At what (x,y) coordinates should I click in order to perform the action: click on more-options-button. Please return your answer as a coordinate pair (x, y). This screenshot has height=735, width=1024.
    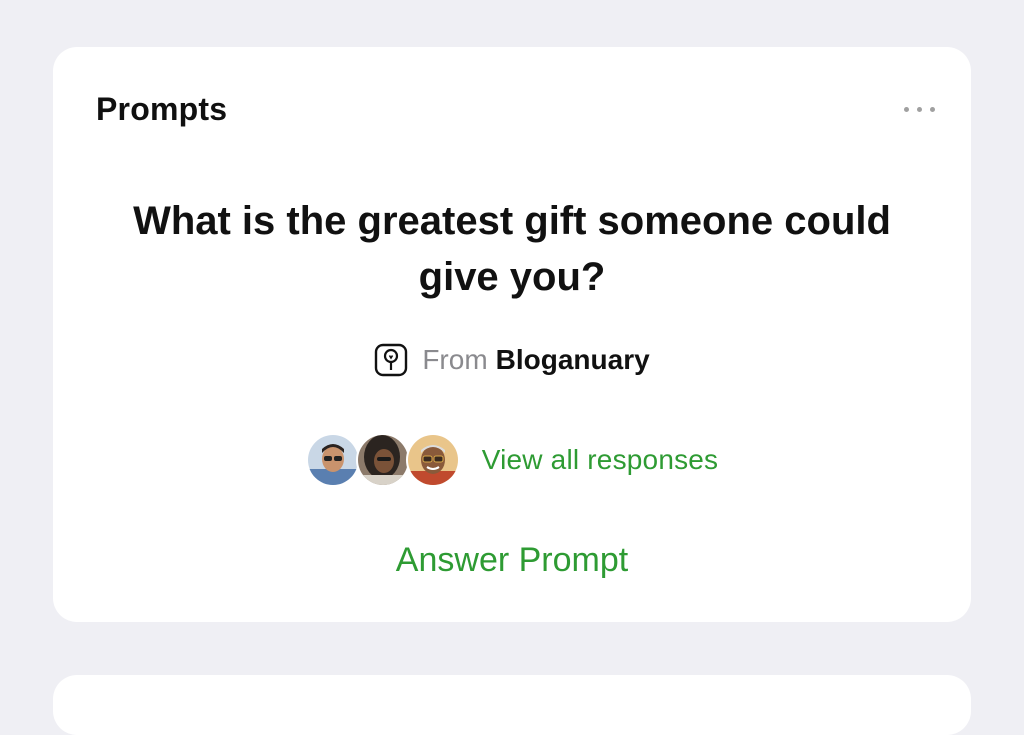
    Looking at the image, I should click on (905, 109).